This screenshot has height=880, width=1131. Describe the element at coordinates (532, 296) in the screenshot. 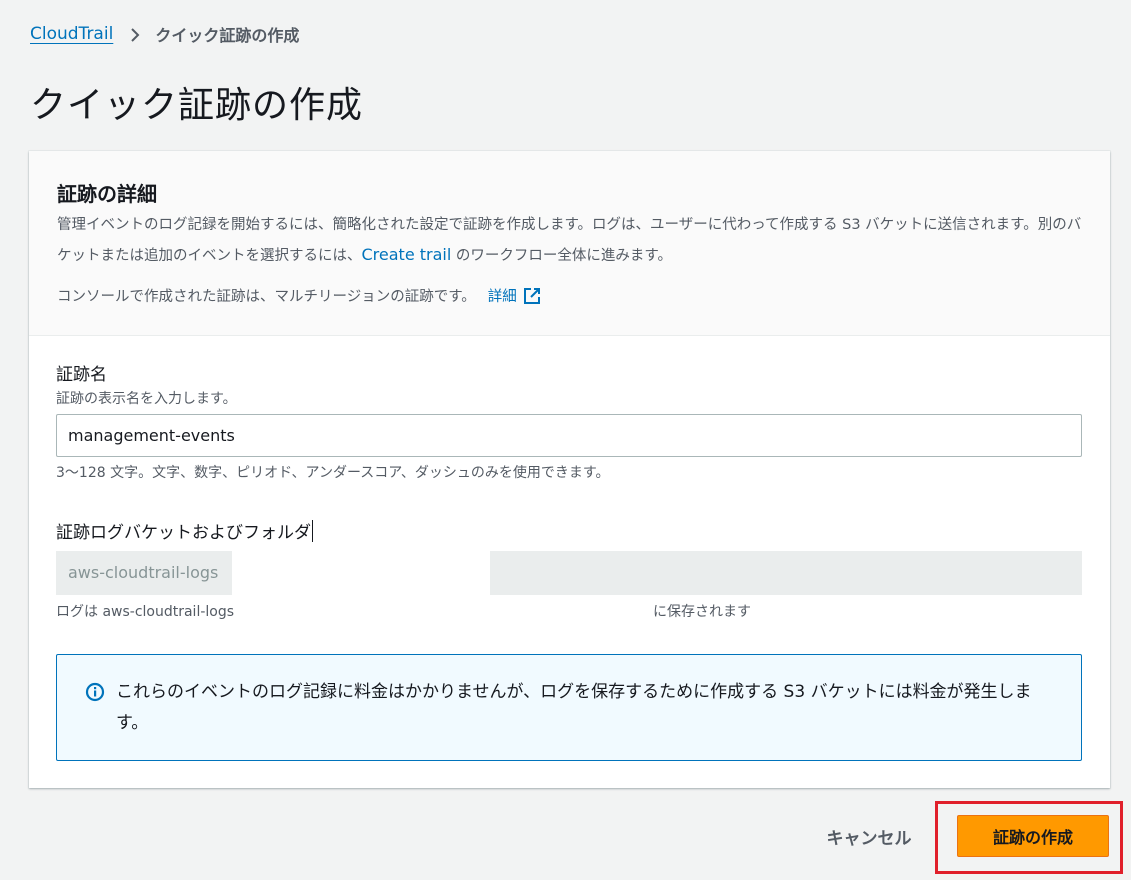

I see `external-link-icon` at that location.